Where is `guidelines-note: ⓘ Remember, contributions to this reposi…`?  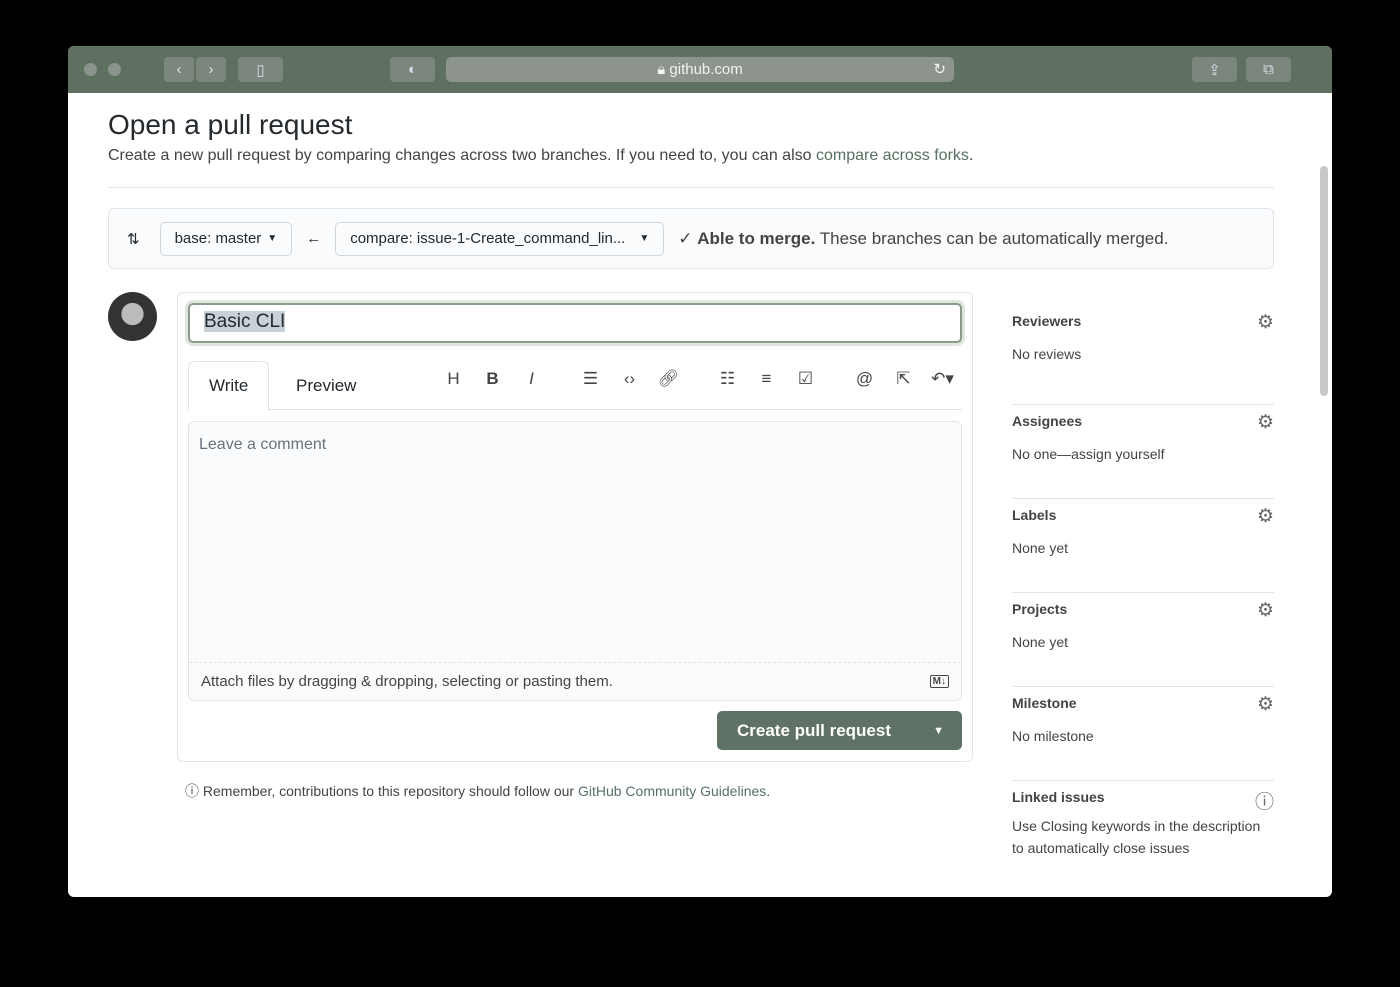
guidelines-note: ⓘ Remember, contributions to this reposi… is located at coordinates (477, 791).